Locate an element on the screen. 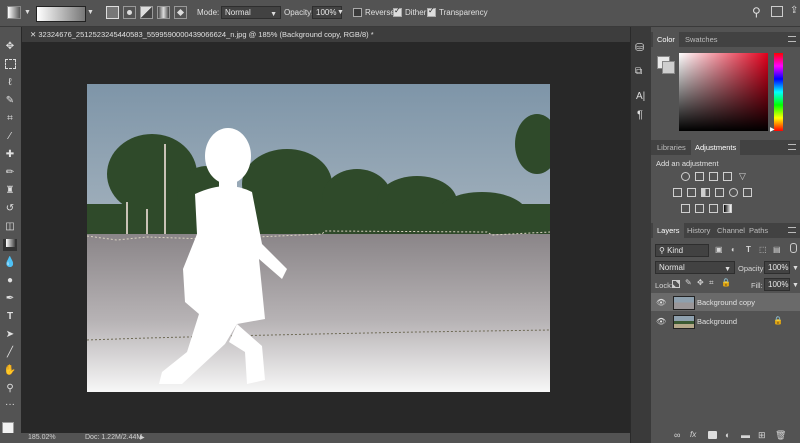 The width and height of the screenshot is (800, 443). crop-tool-icon: ⌗ is located at coordinates (10, 119).